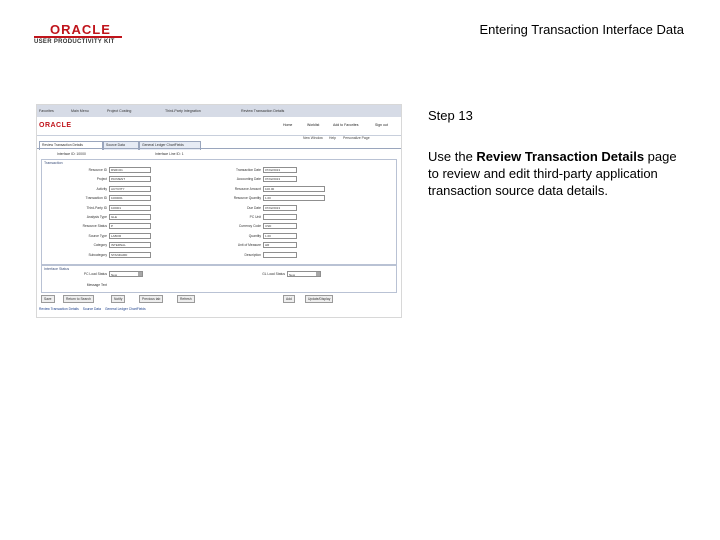 The height and width of the screenshot is (540, 720). I want to click on nav-item-review-details: Review Transaction Details, so click(262, 111).